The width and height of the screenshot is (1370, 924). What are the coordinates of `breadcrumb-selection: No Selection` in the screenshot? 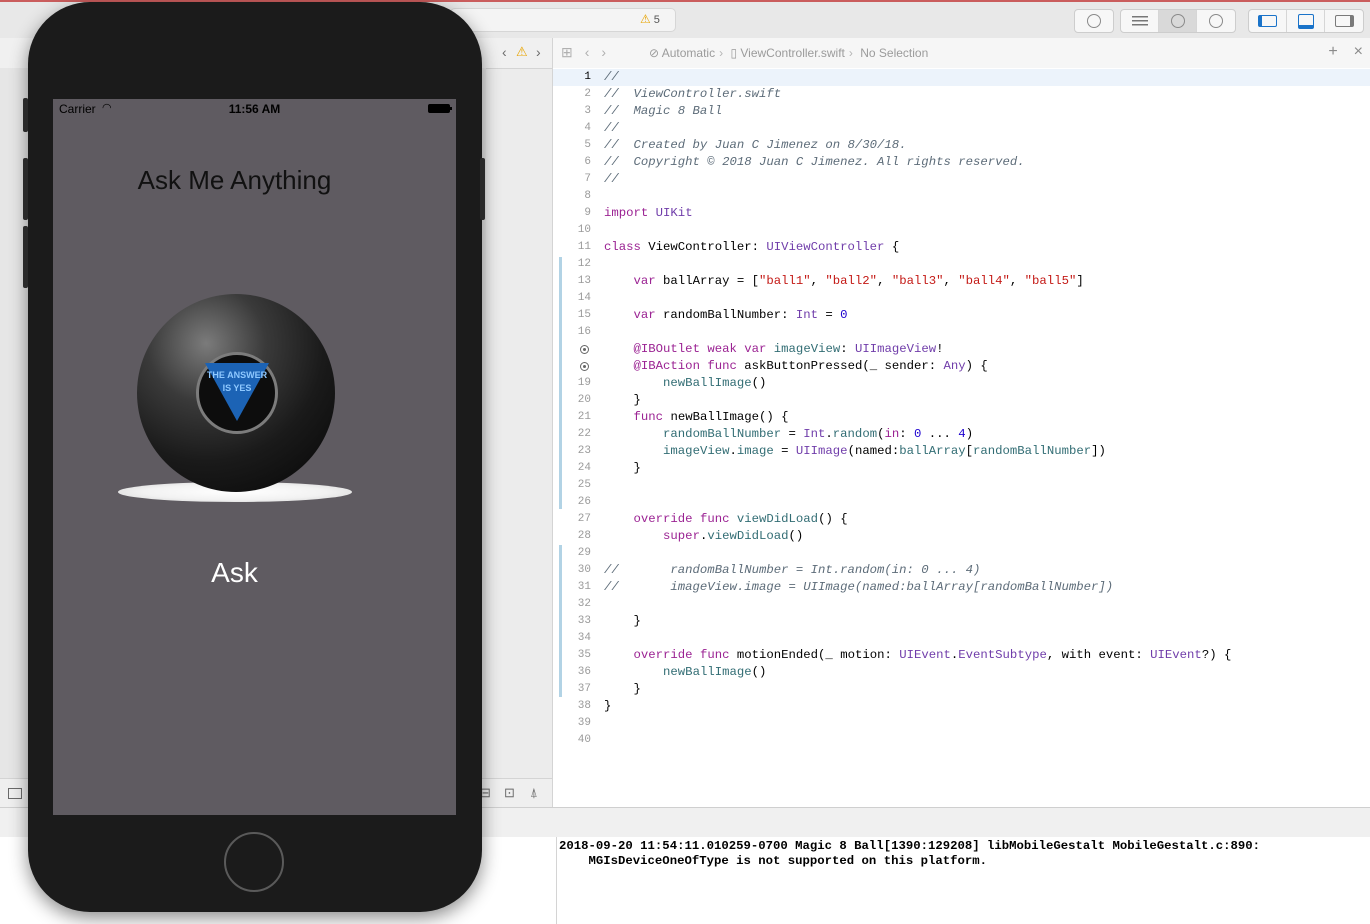 It's located at (894, 53).